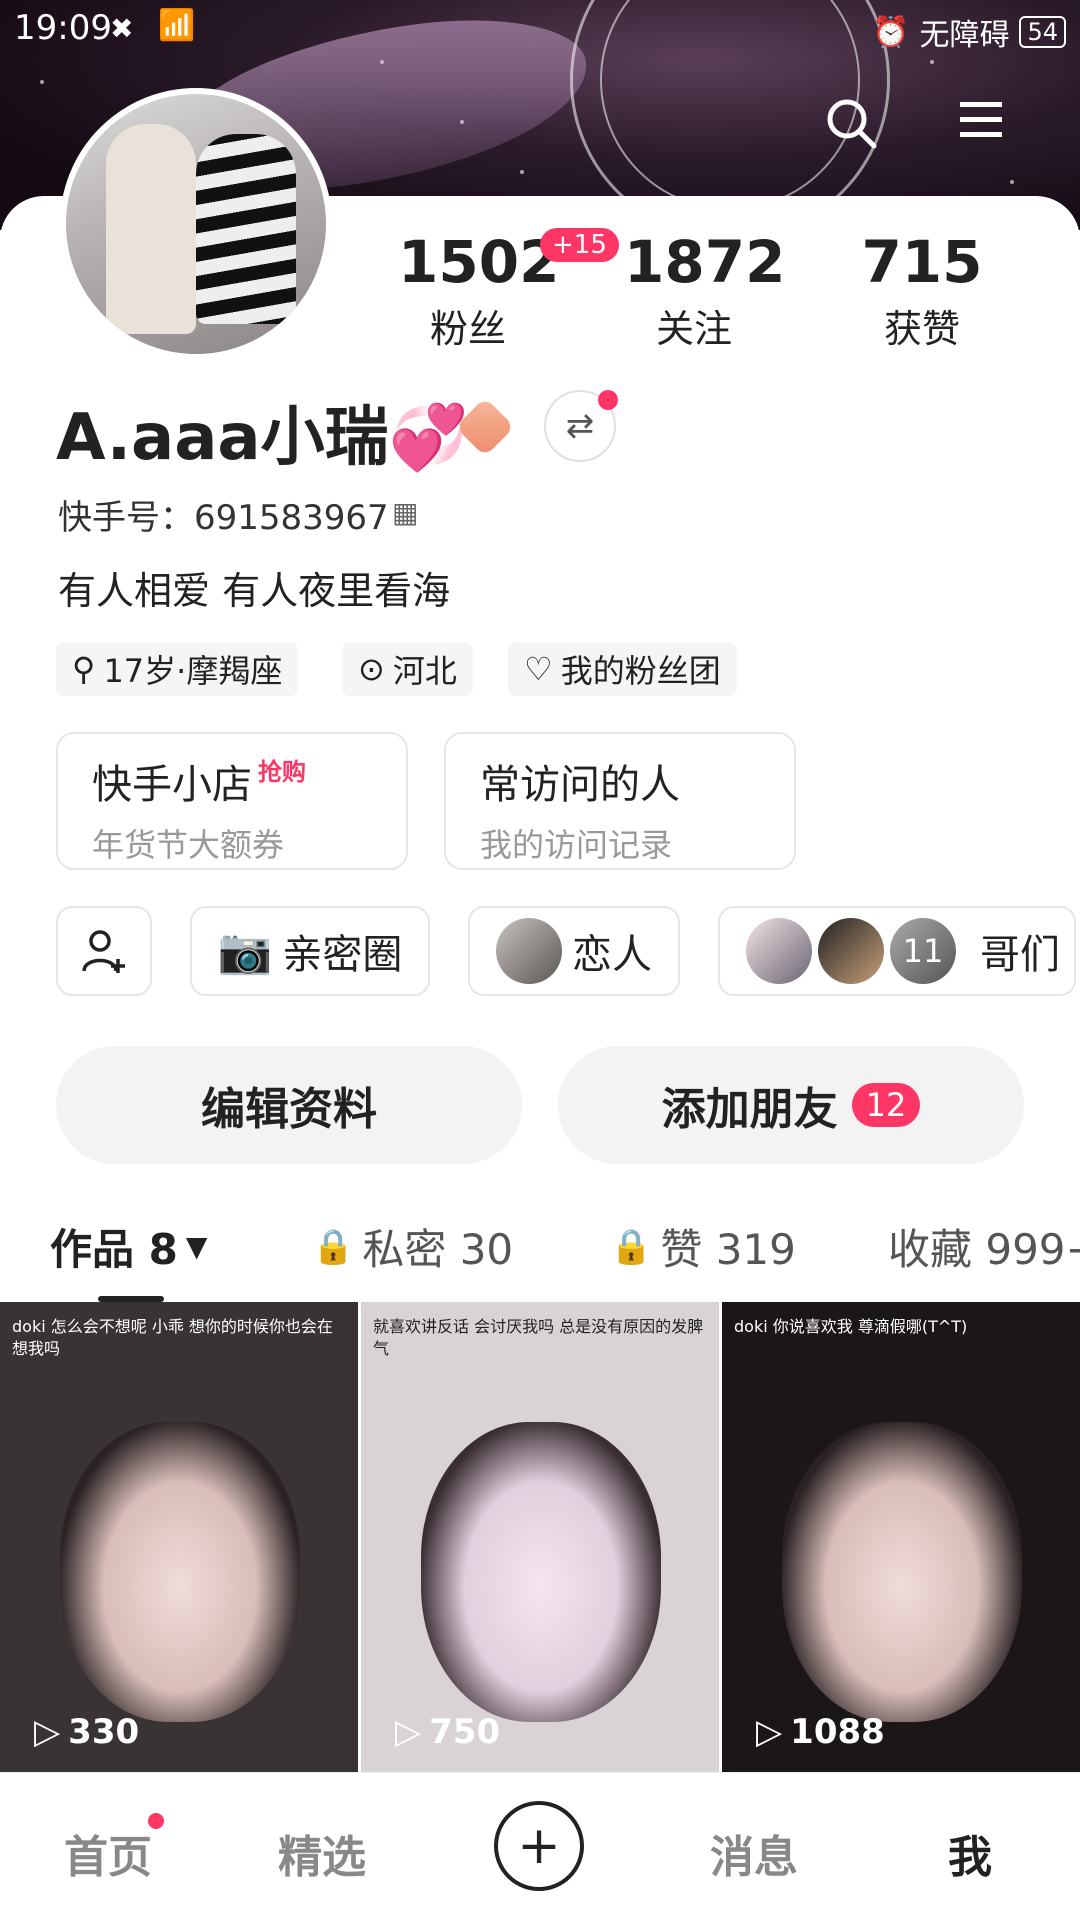 The width and height of the screenshot is (1080, 1920). What do you see at coordinates (122, 28) in the screenshot?
I see `notification-icon: ✖` at bounding box center [122, 28].